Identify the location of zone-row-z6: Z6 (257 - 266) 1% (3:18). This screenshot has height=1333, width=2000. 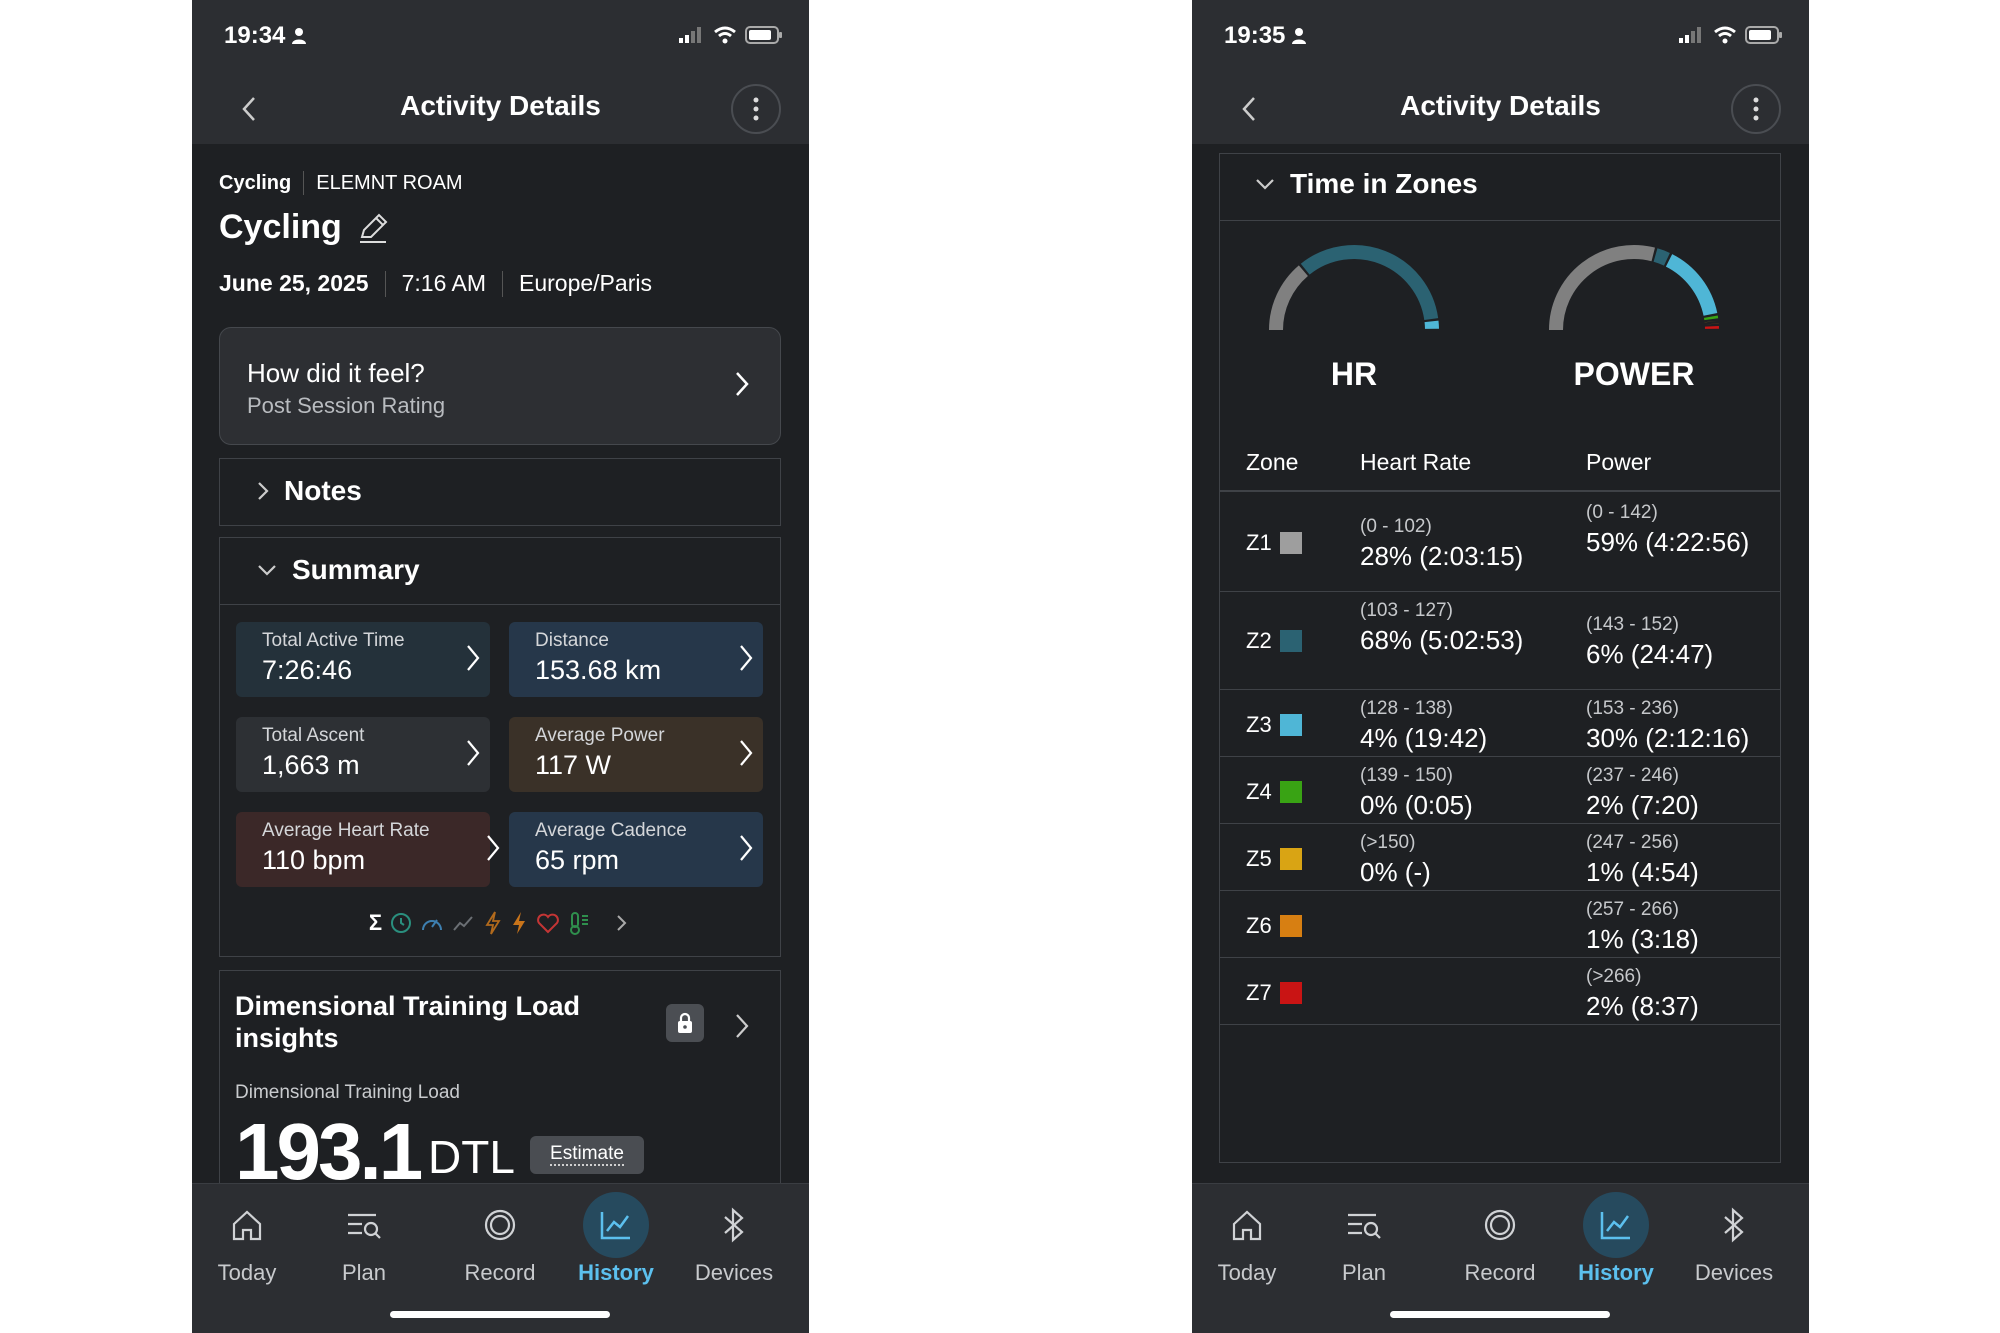
(1500, 924).